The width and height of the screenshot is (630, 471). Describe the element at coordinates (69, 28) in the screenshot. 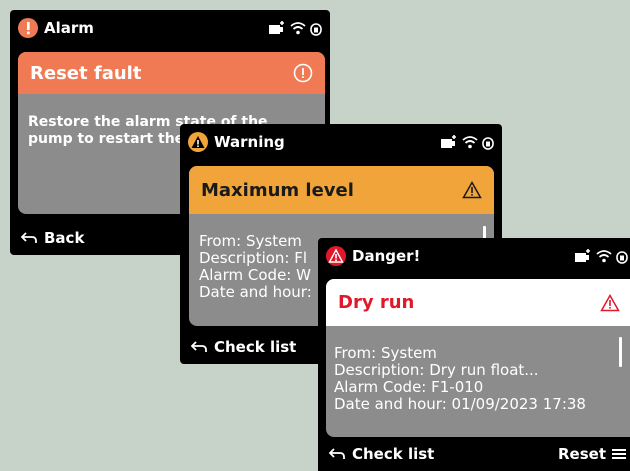

I see `status-title: Alarm` at that location.